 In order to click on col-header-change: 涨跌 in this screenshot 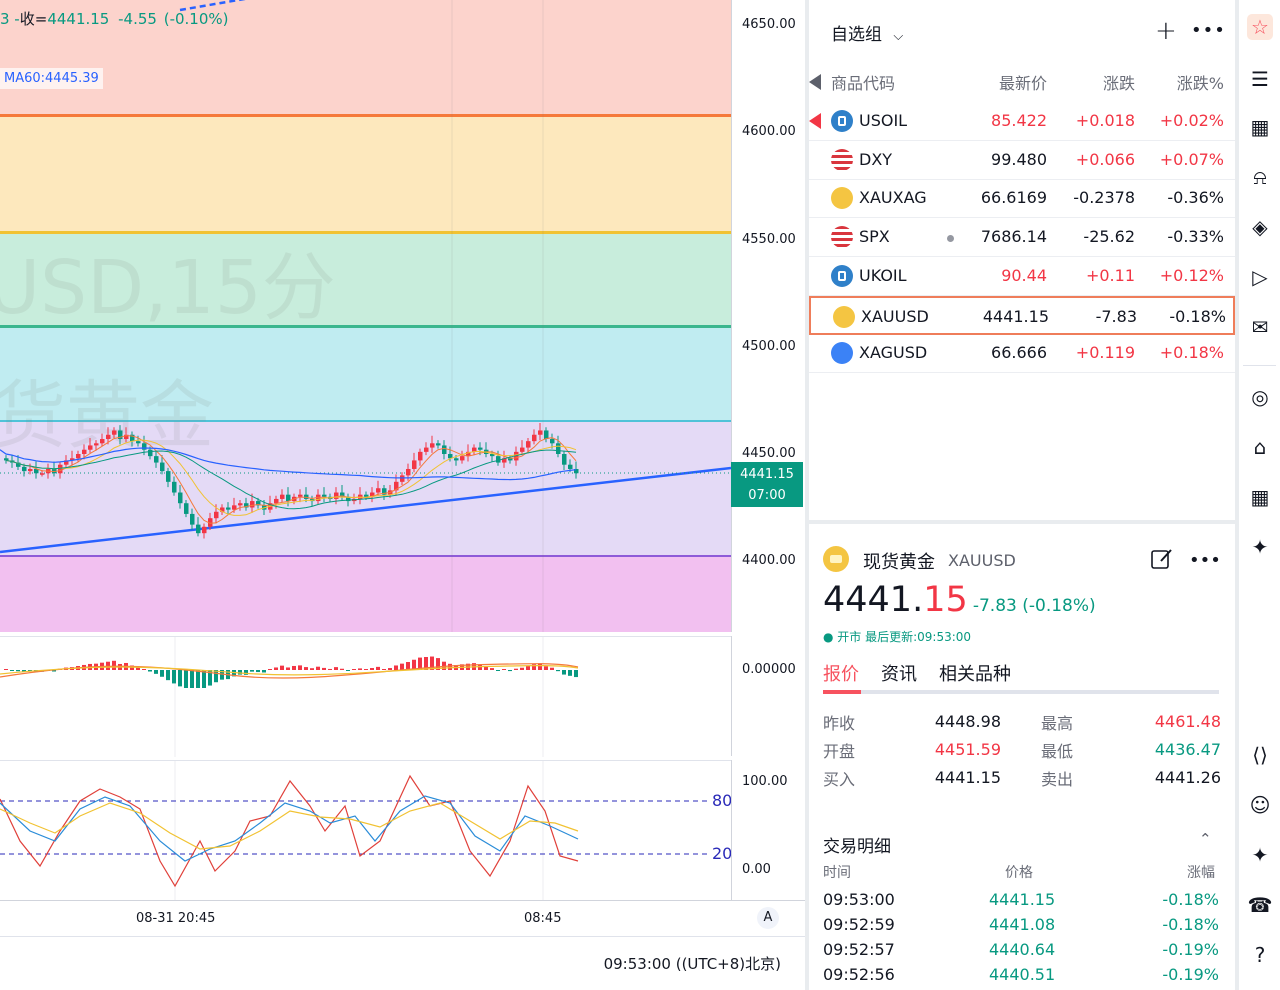, I will do `click(1097, 82)`.